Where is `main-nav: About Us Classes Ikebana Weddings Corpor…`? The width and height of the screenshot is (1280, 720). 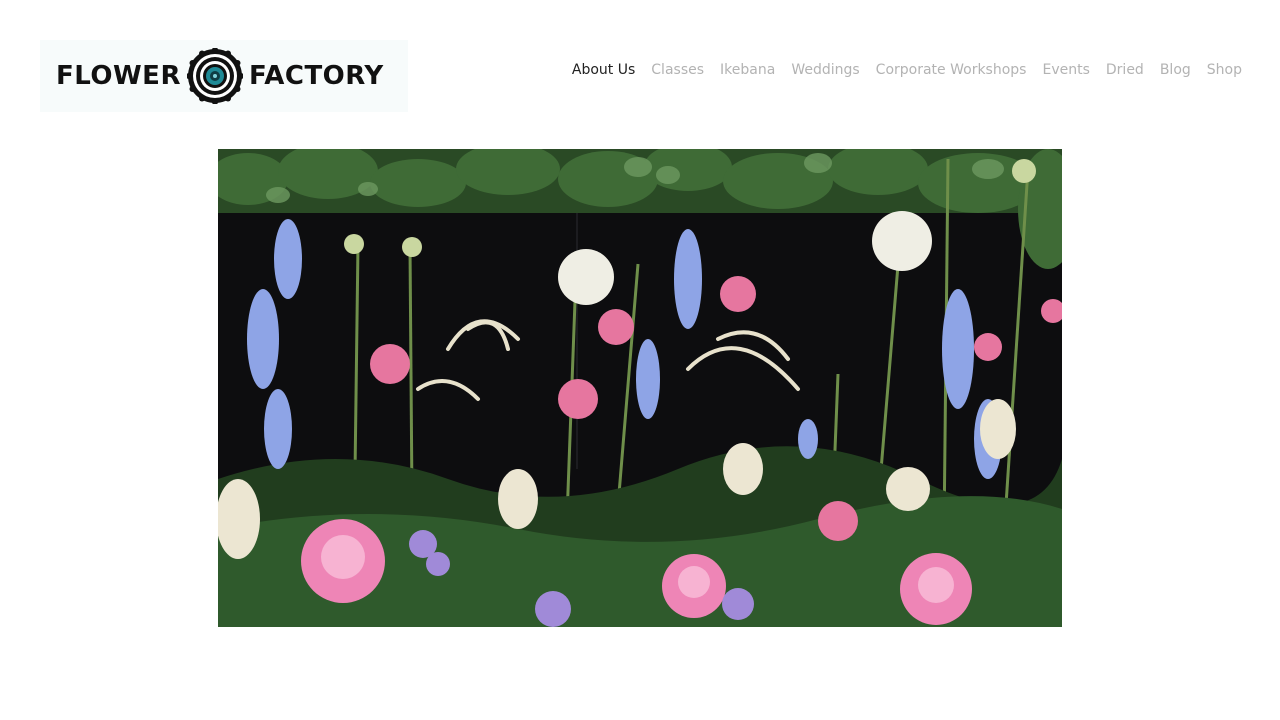 main-nav: About Us Classes Ikebana Weddings Corpor… is located at coordinates (899, 70).